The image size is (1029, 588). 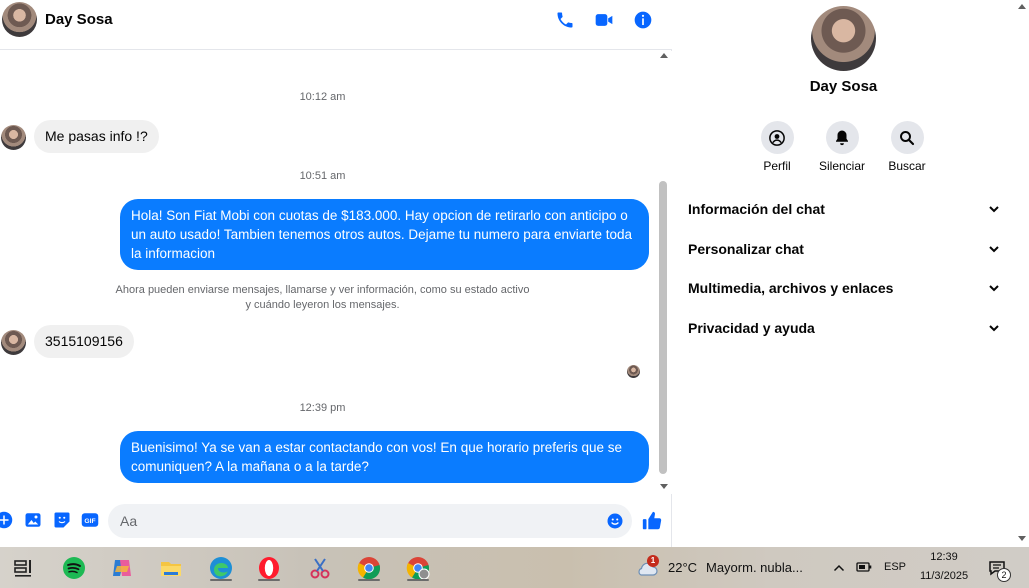 I want to click on chevron-up-icon, so click(x=839, y=568).